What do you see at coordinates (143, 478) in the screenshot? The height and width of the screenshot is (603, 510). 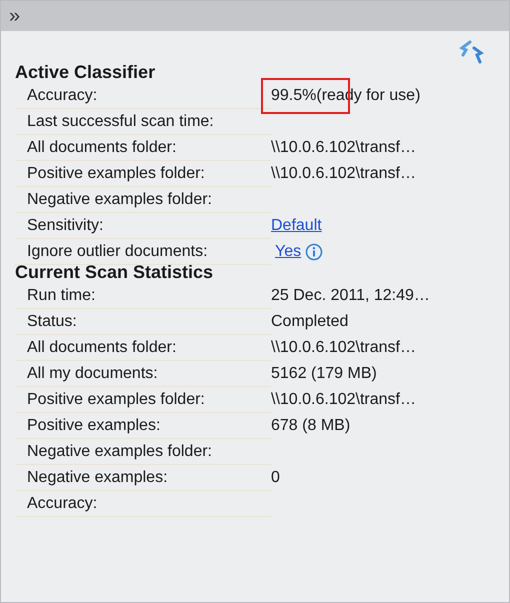 I see `field-label: Negative examples:` at bounding box center [143, 478].